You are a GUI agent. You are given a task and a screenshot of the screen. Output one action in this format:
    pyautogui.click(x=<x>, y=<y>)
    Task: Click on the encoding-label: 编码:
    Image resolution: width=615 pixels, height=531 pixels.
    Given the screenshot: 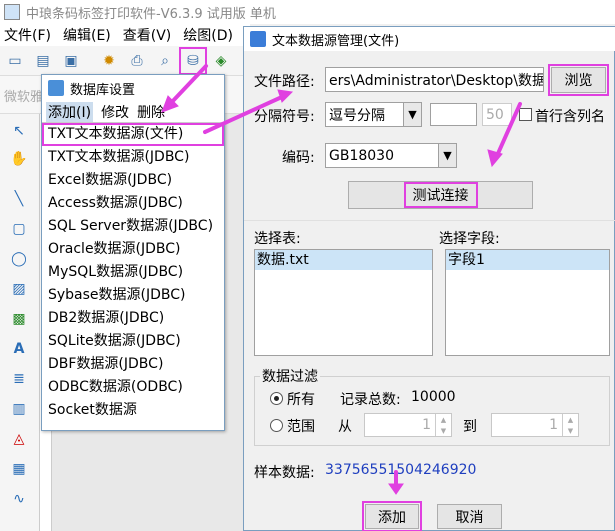 What is the action you would take?
    pyautogui.click(x=298, y=158)
    